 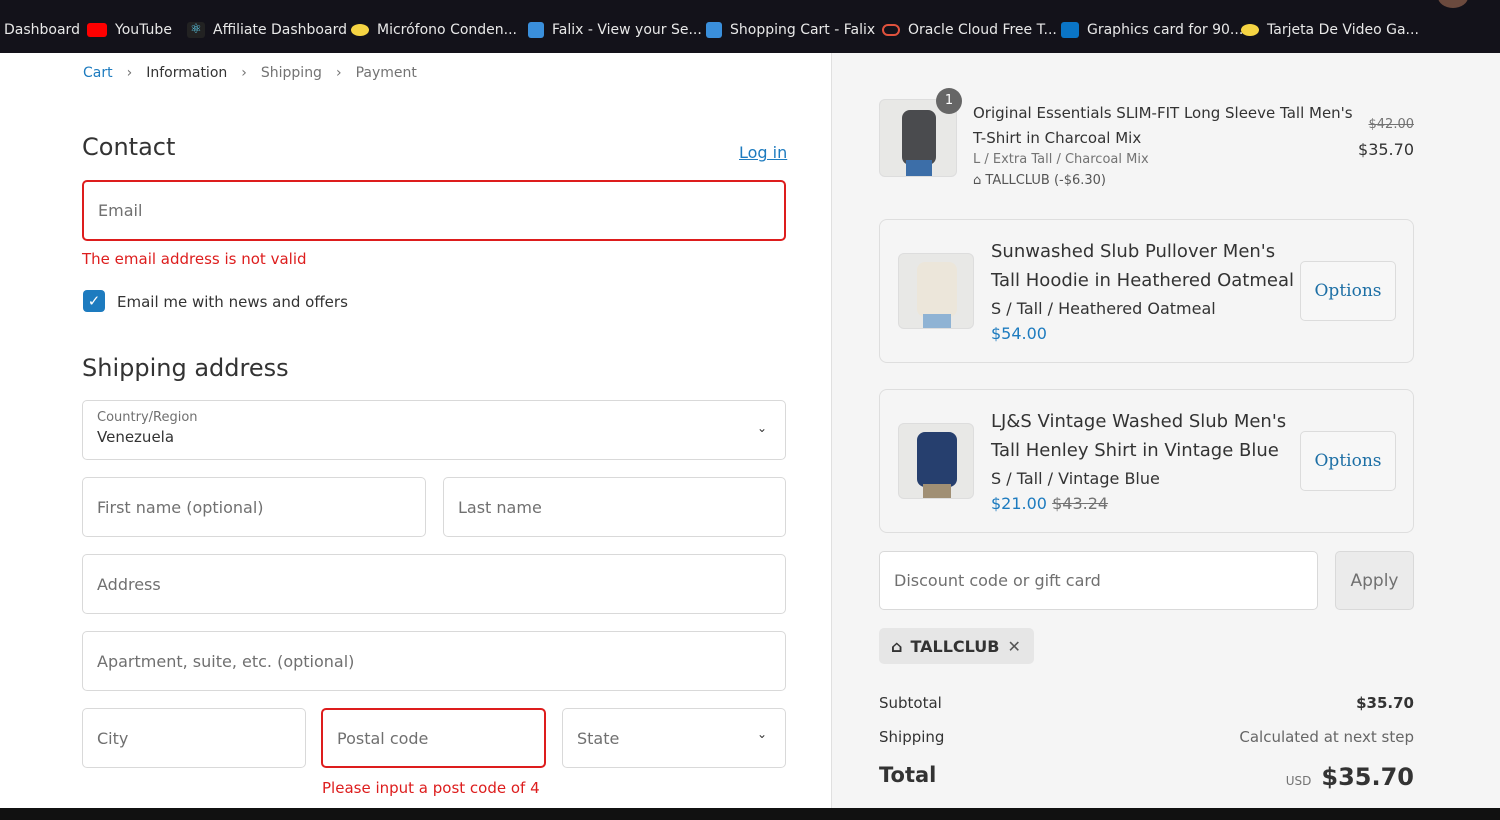 What do you see at coordinates (500, 507) in the screenshot?
I see `last-name-placeholder: Last name` at bounding box center [500, 507].